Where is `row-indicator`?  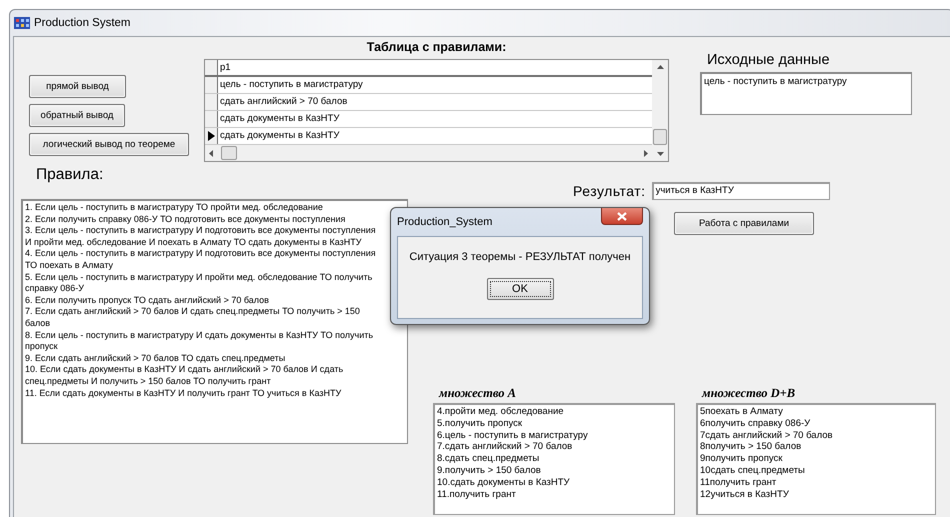
row-indicator is located at coordinates (211, 136).